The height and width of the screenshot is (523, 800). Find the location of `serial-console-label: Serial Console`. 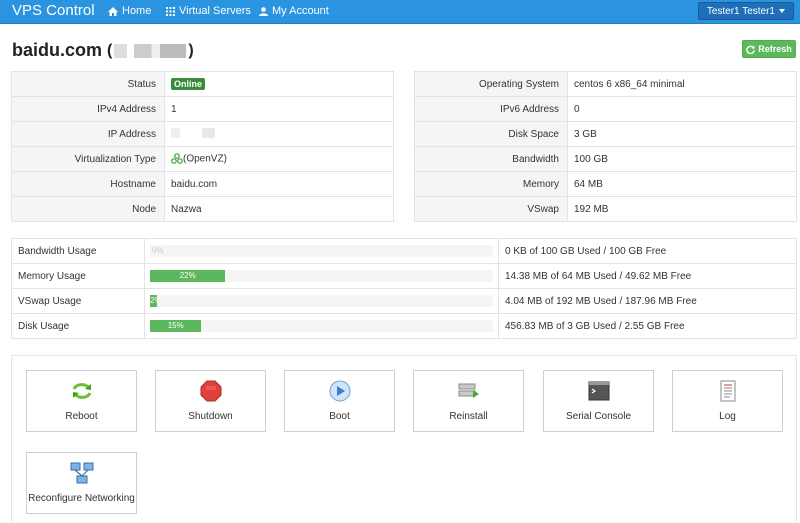

serial-console-label: Serial Console is located at coordinates (598, 416).